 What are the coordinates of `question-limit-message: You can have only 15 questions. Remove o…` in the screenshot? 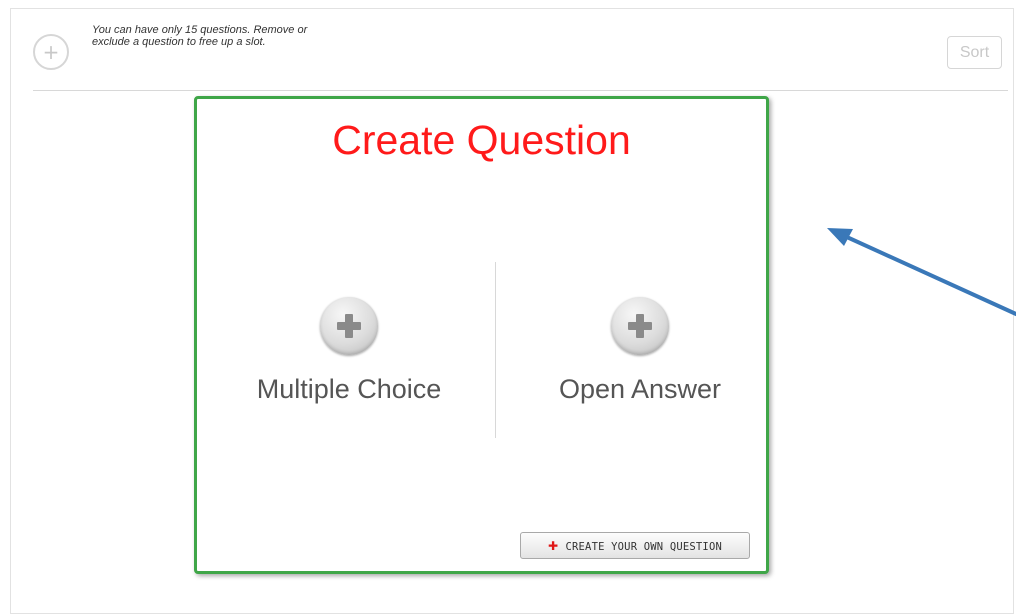 It's located at (200, 36).